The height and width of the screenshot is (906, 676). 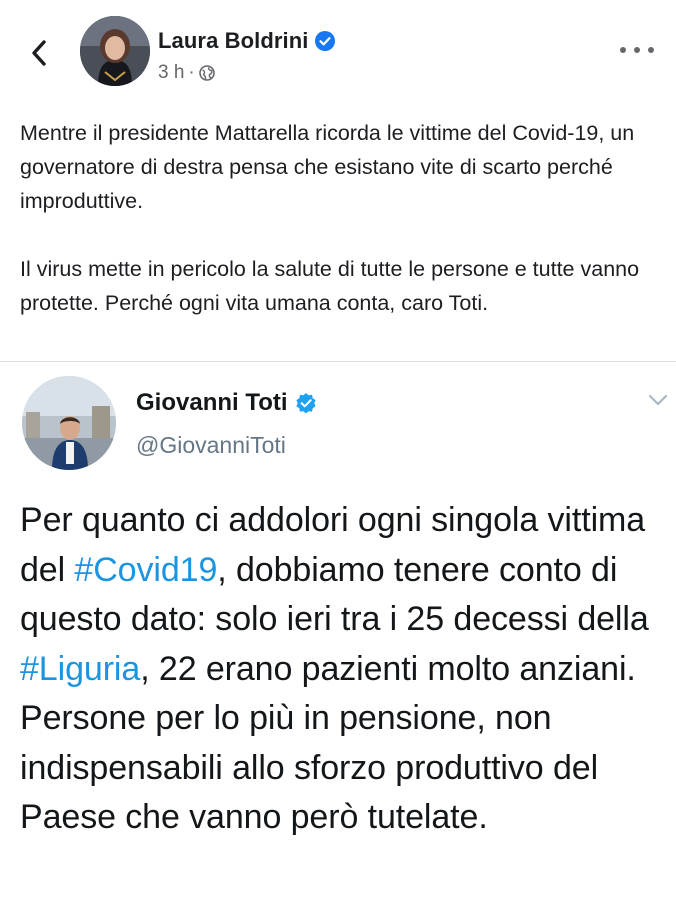 What do you see at coordinates (80, 669) in the screenshot?
I see `hashtag-liguria: #Liguria` at bounding box center [80, 669].